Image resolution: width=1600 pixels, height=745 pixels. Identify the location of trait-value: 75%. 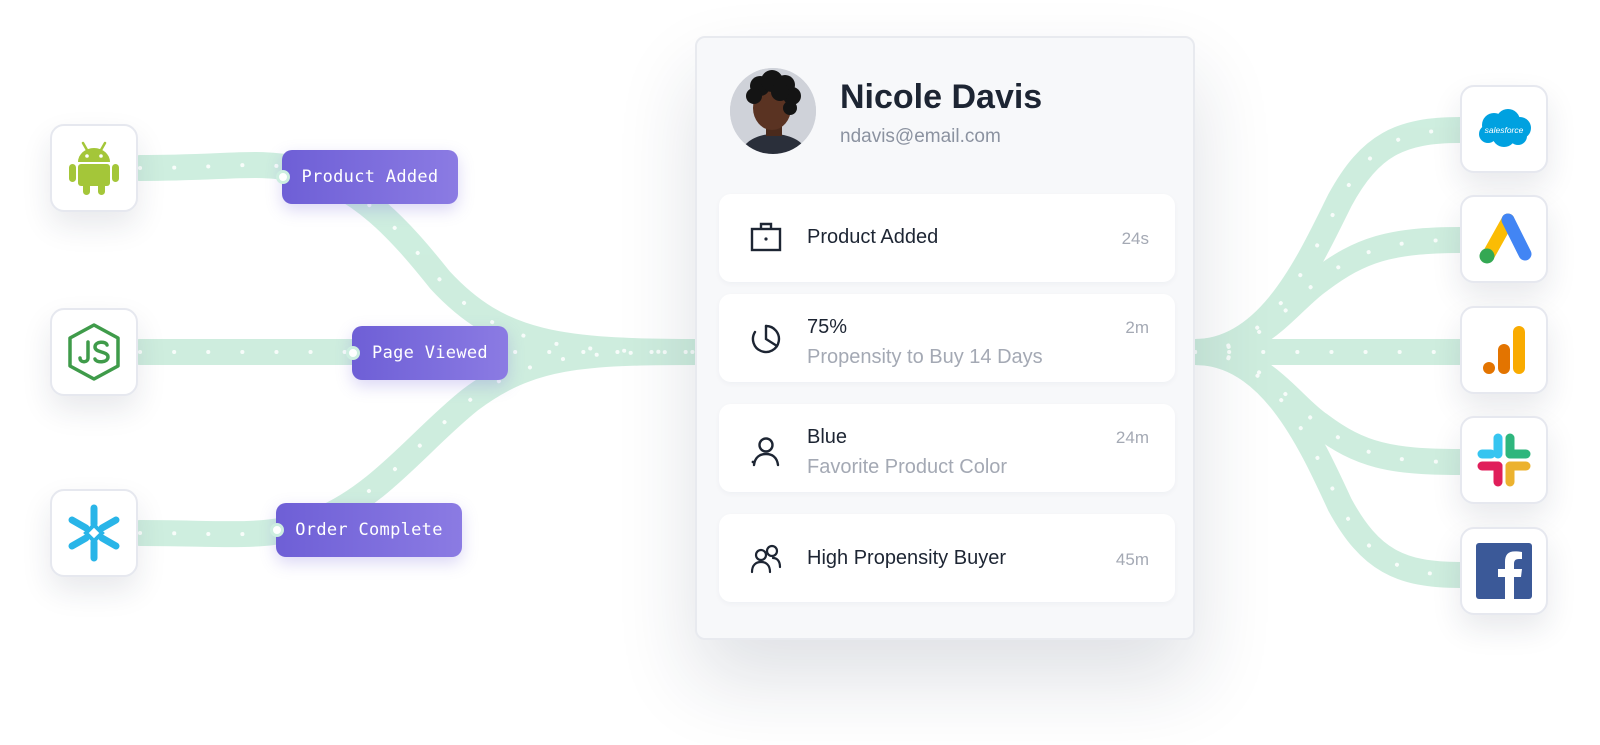
(827, 327).